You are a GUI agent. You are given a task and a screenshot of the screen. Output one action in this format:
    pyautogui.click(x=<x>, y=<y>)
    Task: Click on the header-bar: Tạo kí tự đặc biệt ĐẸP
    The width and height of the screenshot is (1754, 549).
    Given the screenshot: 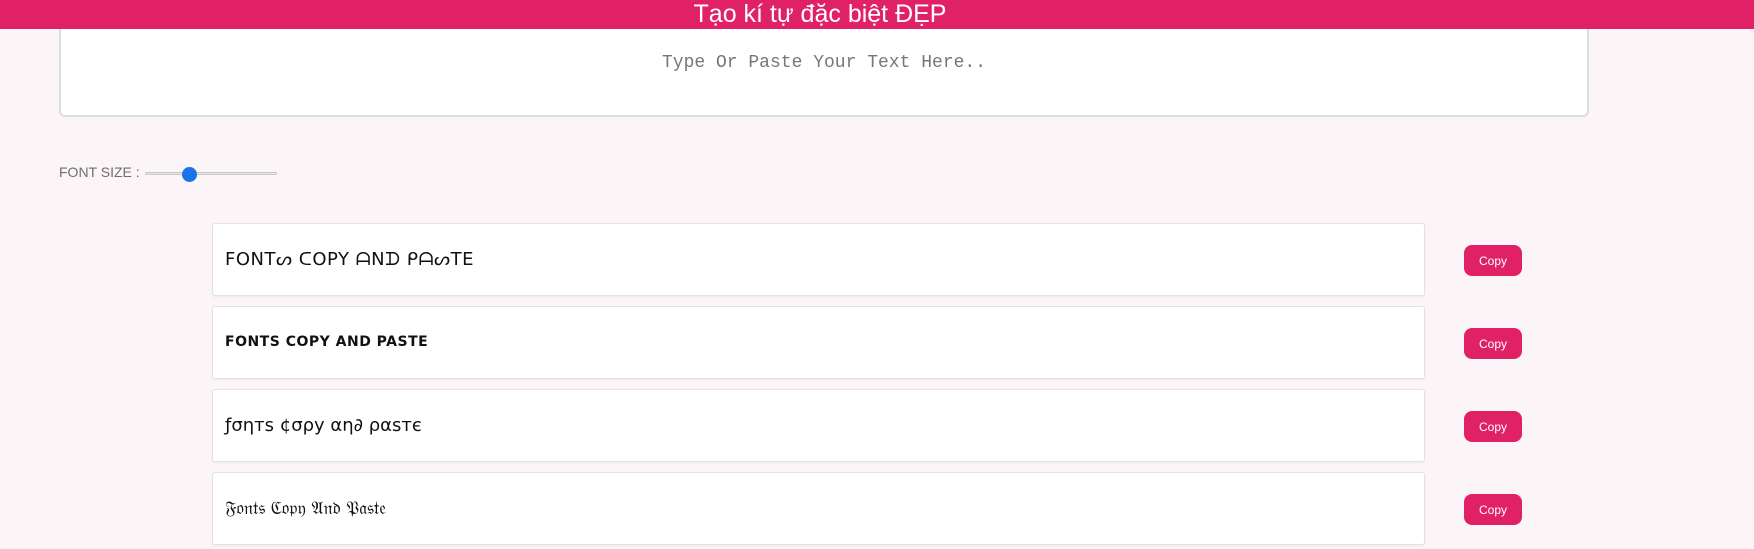 What is the action you would take?
    pyautogui.click(x=877, y=14)
    